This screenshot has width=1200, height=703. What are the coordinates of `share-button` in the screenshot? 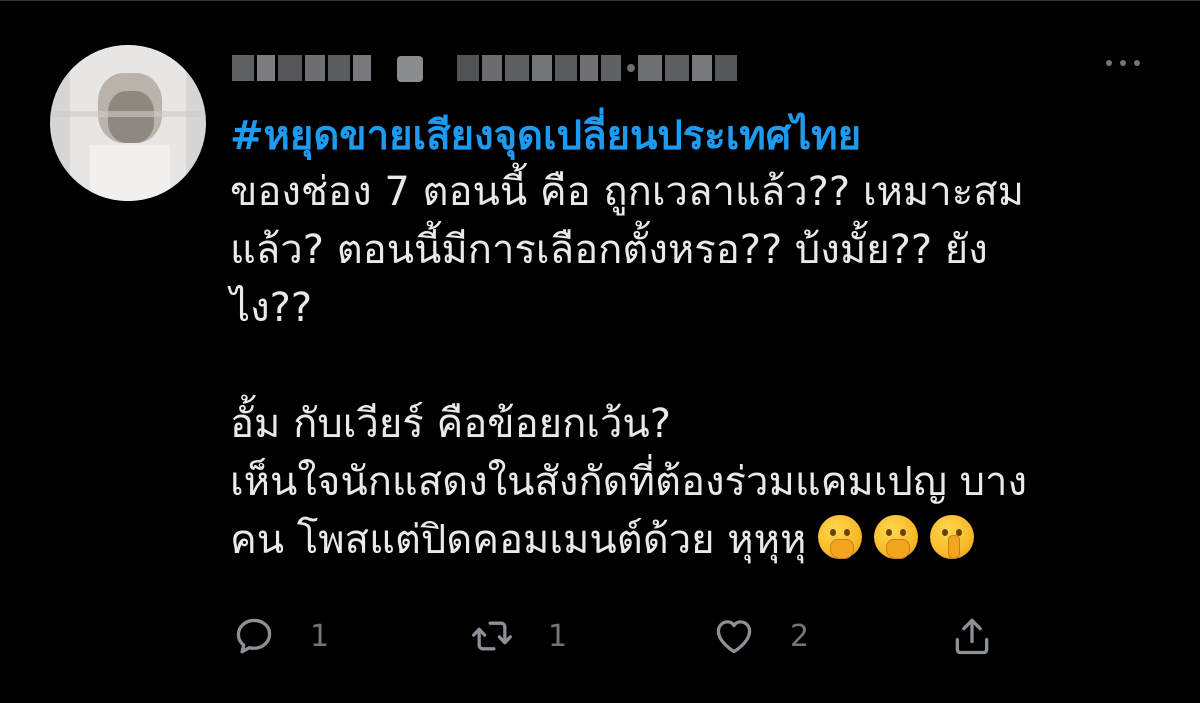 It's located at (972, 636).